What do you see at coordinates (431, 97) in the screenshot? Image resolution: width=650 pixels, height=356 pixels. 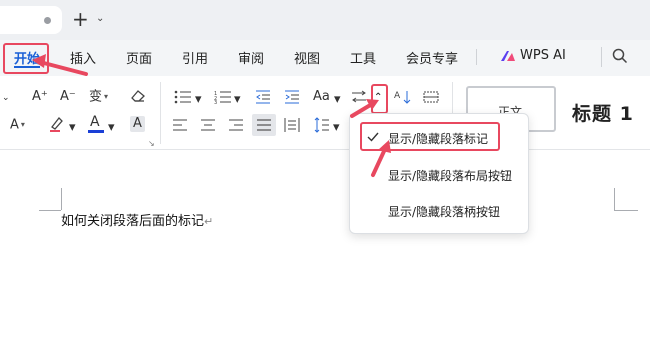 I see `table-border-icon` at bounding box center [431, 97].